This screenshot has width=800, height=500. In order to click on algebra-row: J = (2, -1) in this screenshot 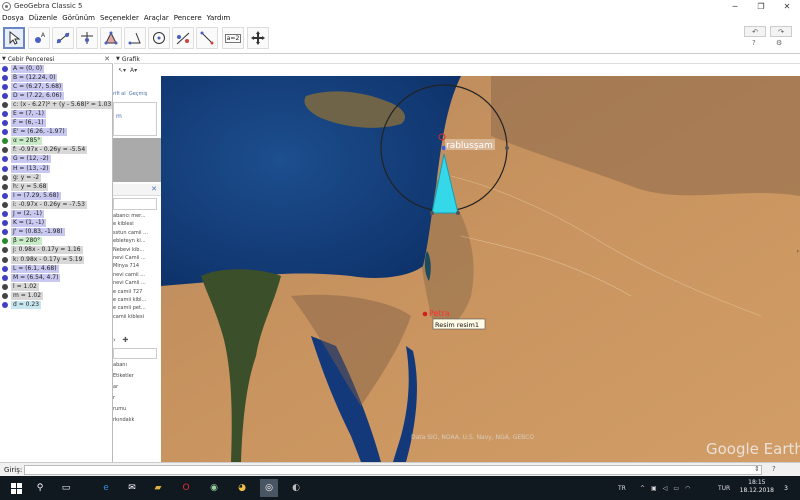, I will do `click(56, 214)`.